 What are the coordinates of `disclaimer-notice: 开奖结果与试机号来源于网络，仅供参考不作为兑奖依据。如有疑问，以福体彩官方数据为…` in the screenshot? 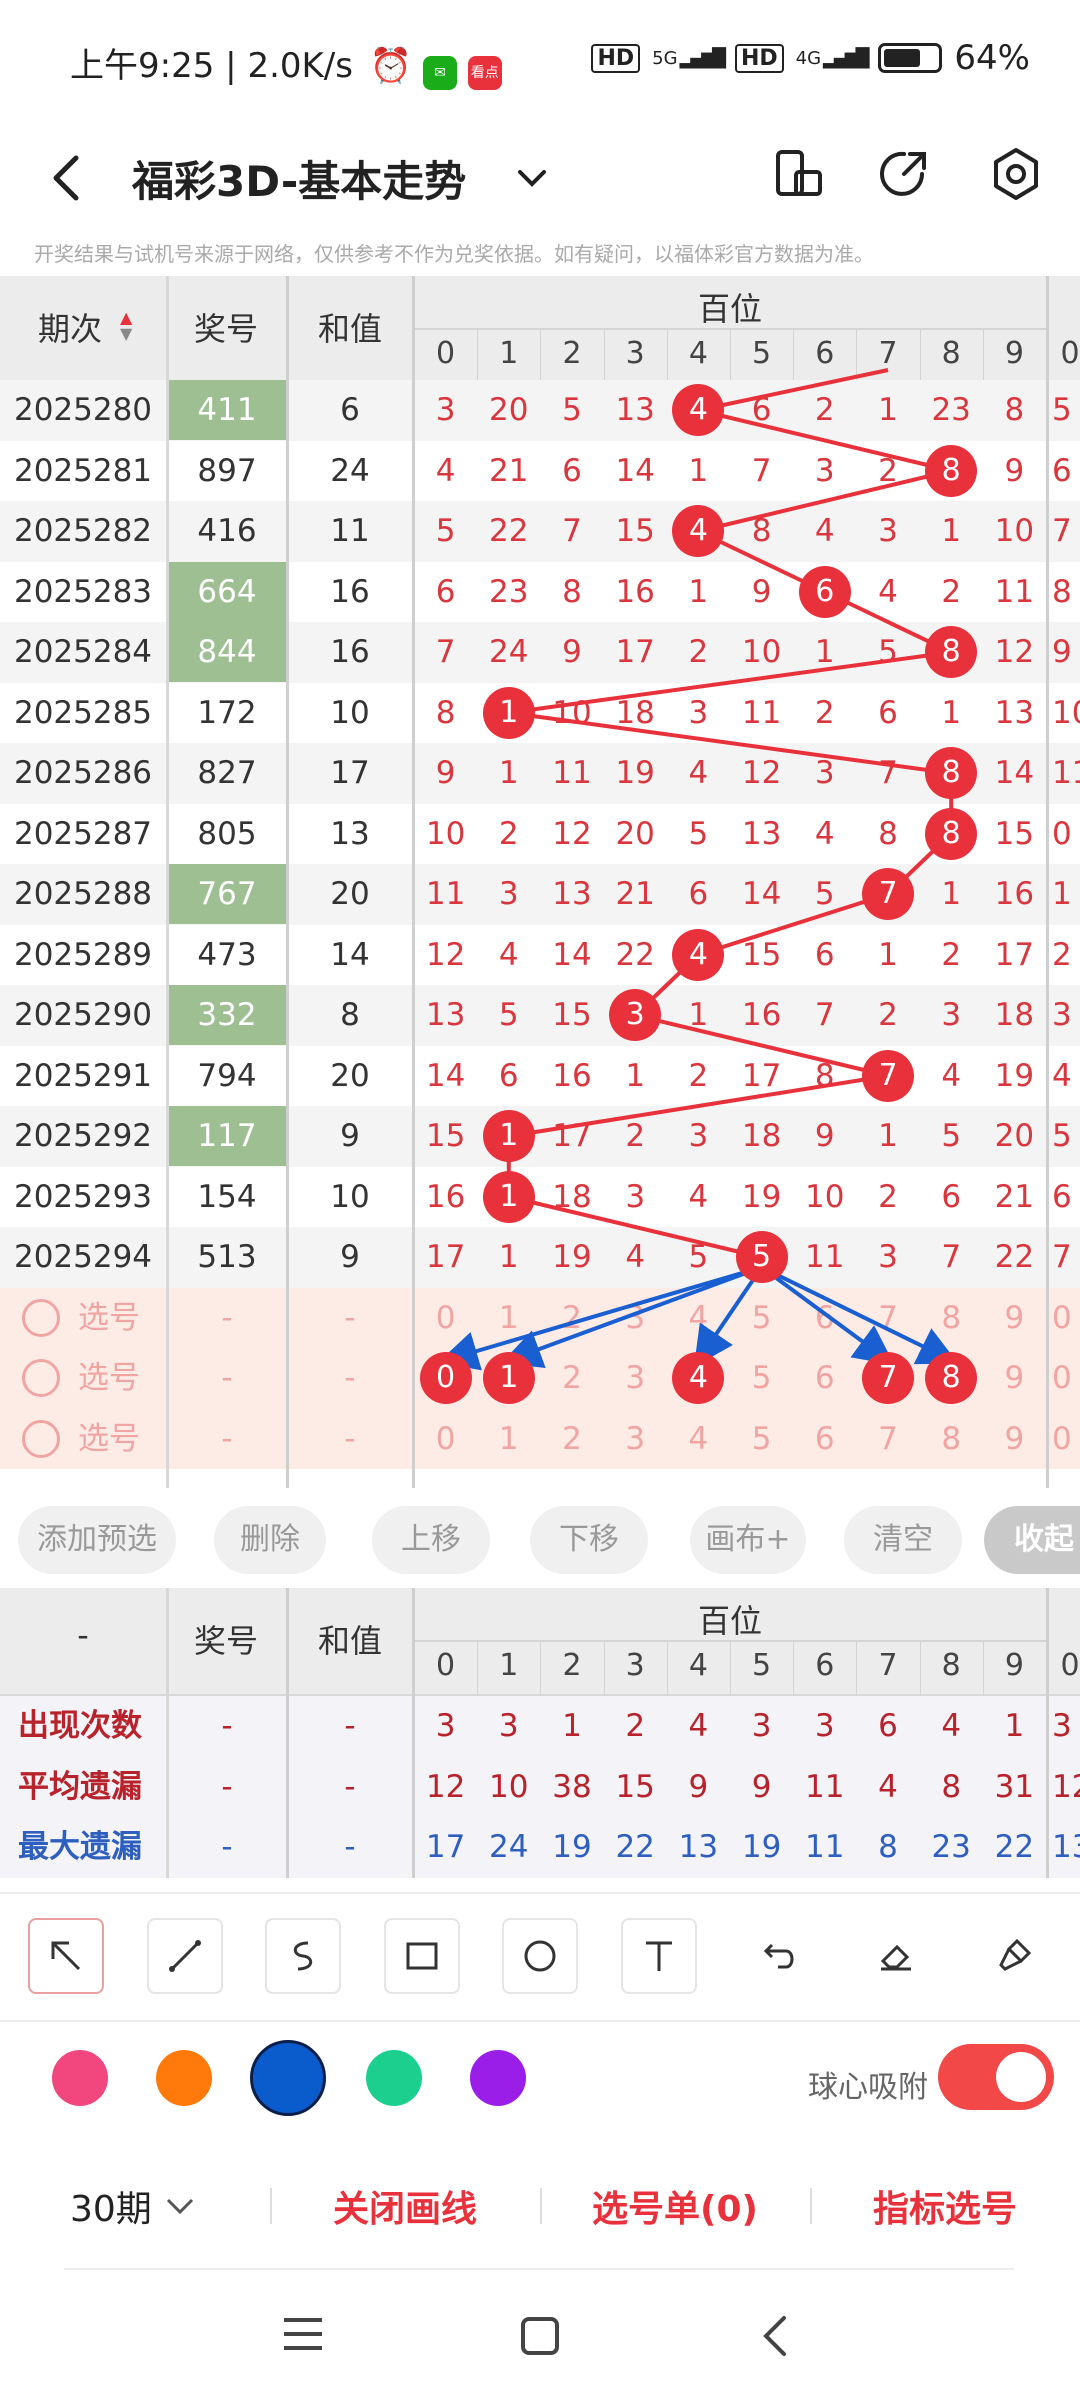 It's located at (454, 254).